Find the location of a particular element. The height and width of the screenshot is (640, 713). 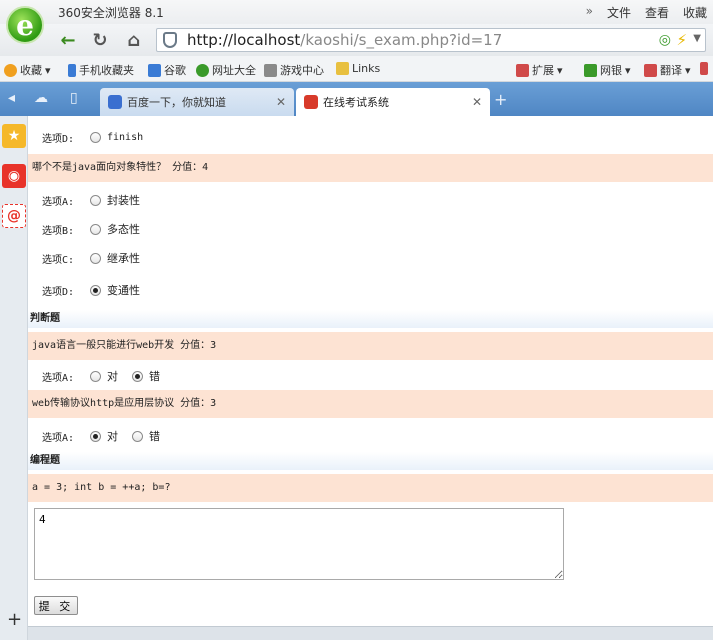

more-icon is located at coordinates (704, 68).